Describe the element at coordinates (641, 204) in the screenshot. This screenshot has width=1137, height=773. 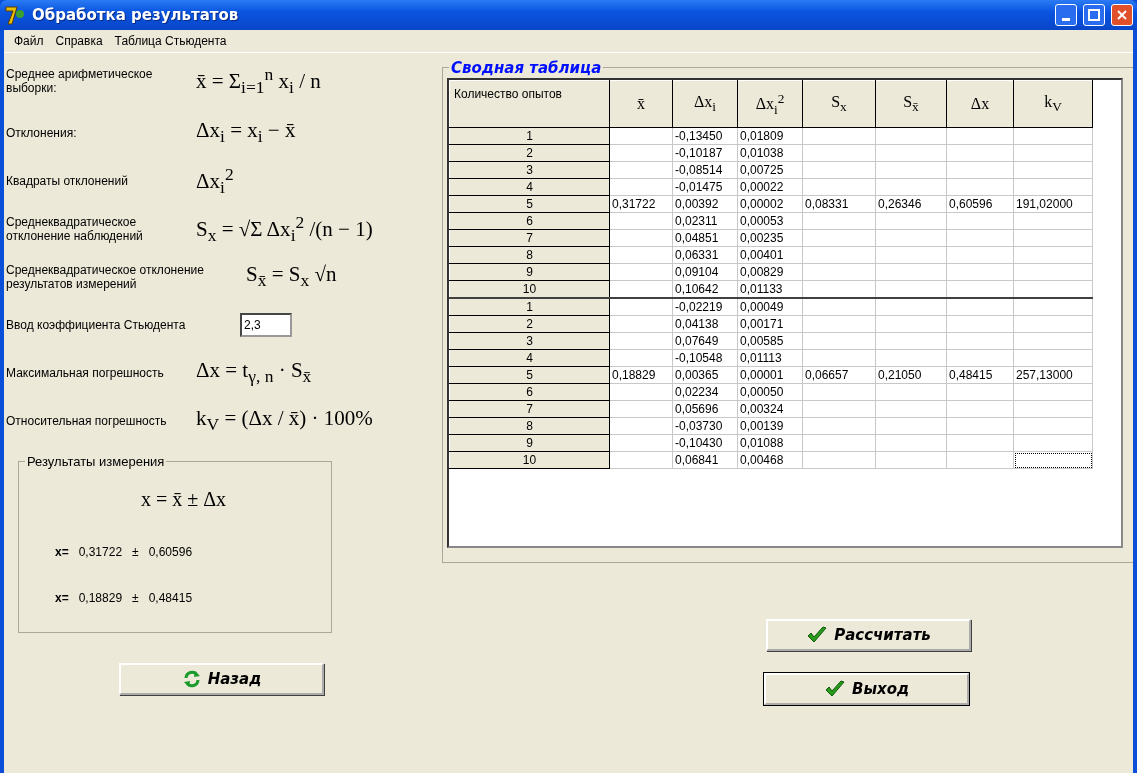
I see `table-cell: 0,31722` at that location.